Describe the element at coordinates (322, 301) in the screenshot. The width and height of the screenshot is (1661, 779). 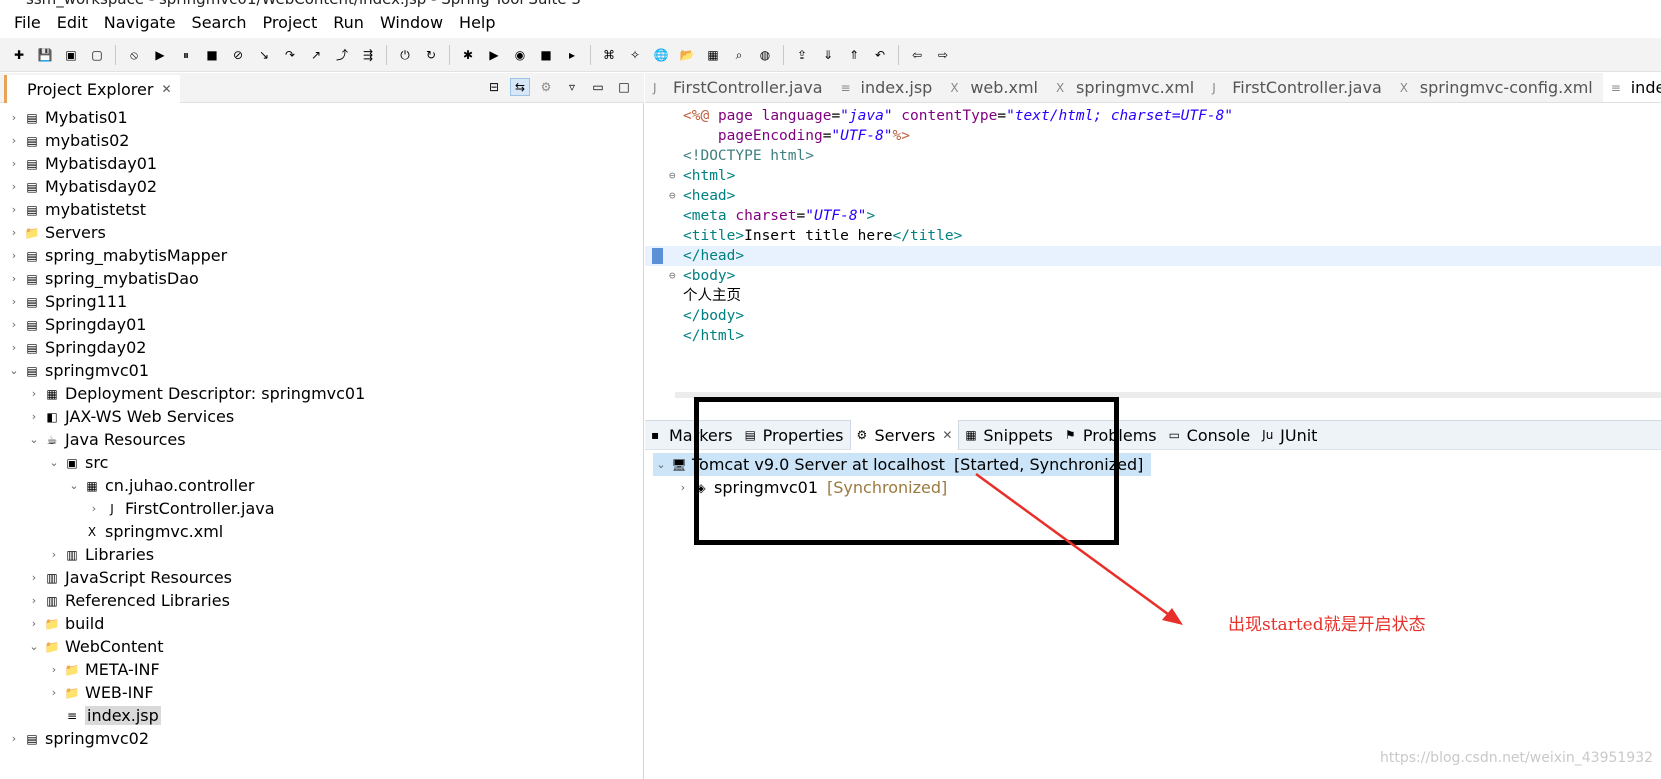
I see `tree-item: › ▤ Spring111` at that location.